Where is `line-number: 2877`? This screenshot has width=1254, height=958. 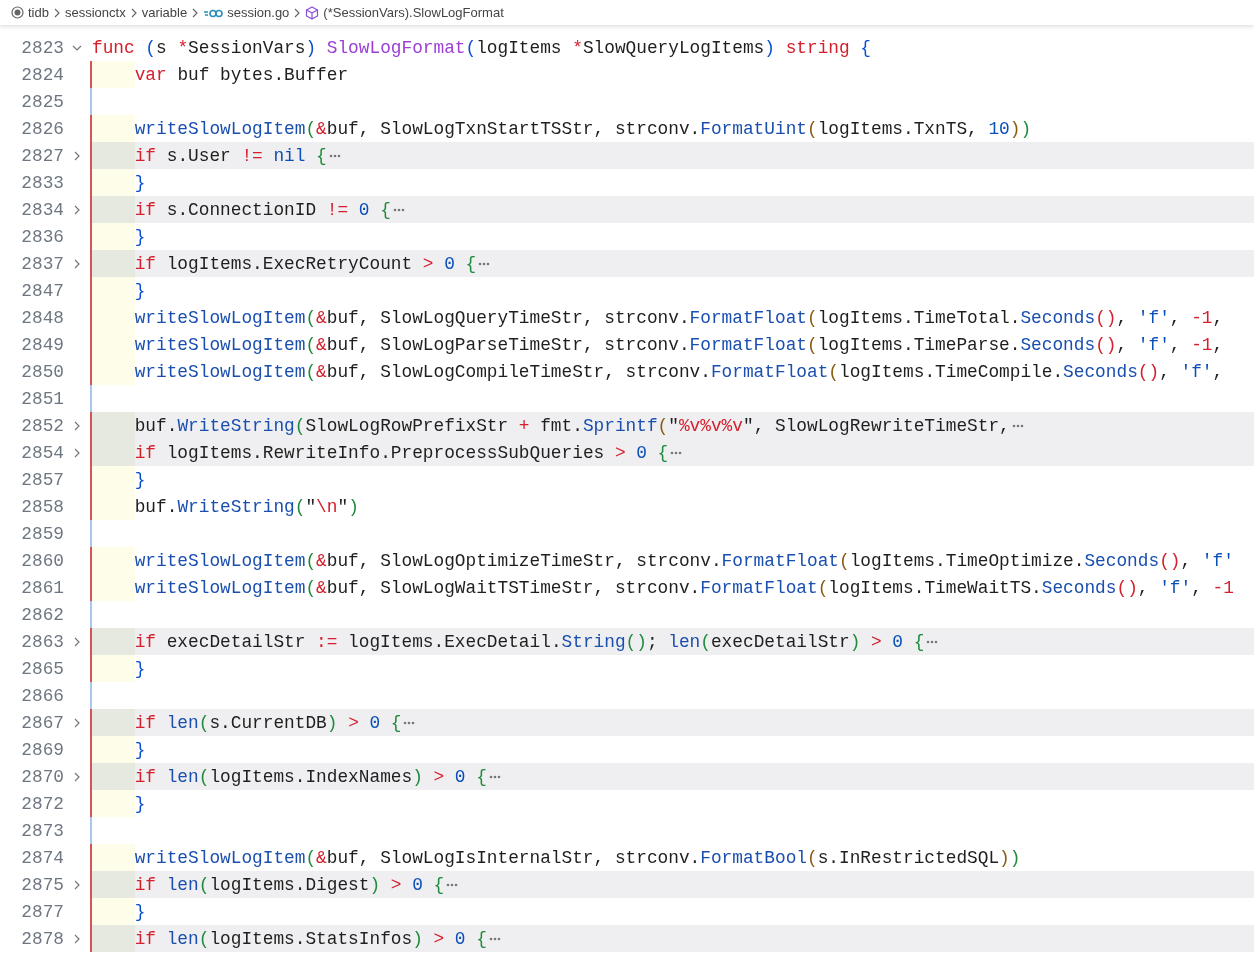 line-number: 2877 is located at coordinates (42, 911).